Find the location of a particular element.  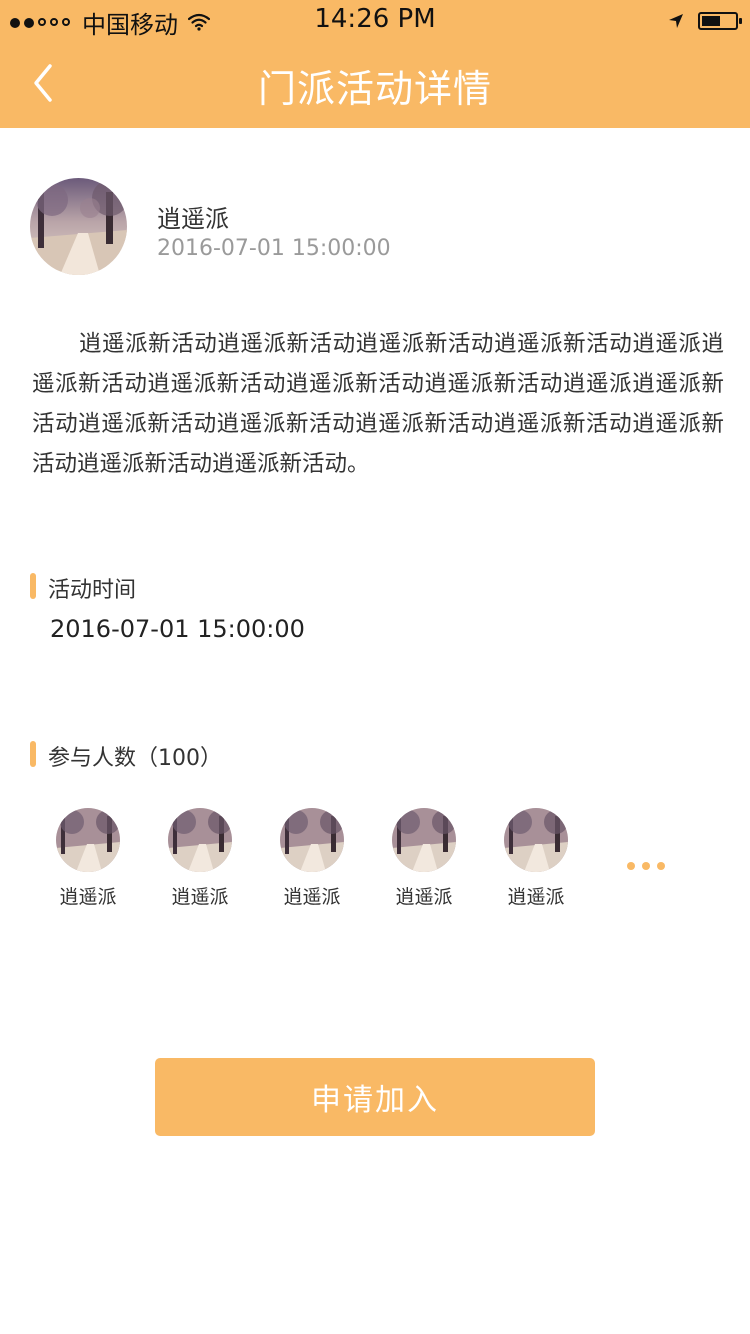

participants-label: 参与人数（100） is located at coordinates (135, 758).